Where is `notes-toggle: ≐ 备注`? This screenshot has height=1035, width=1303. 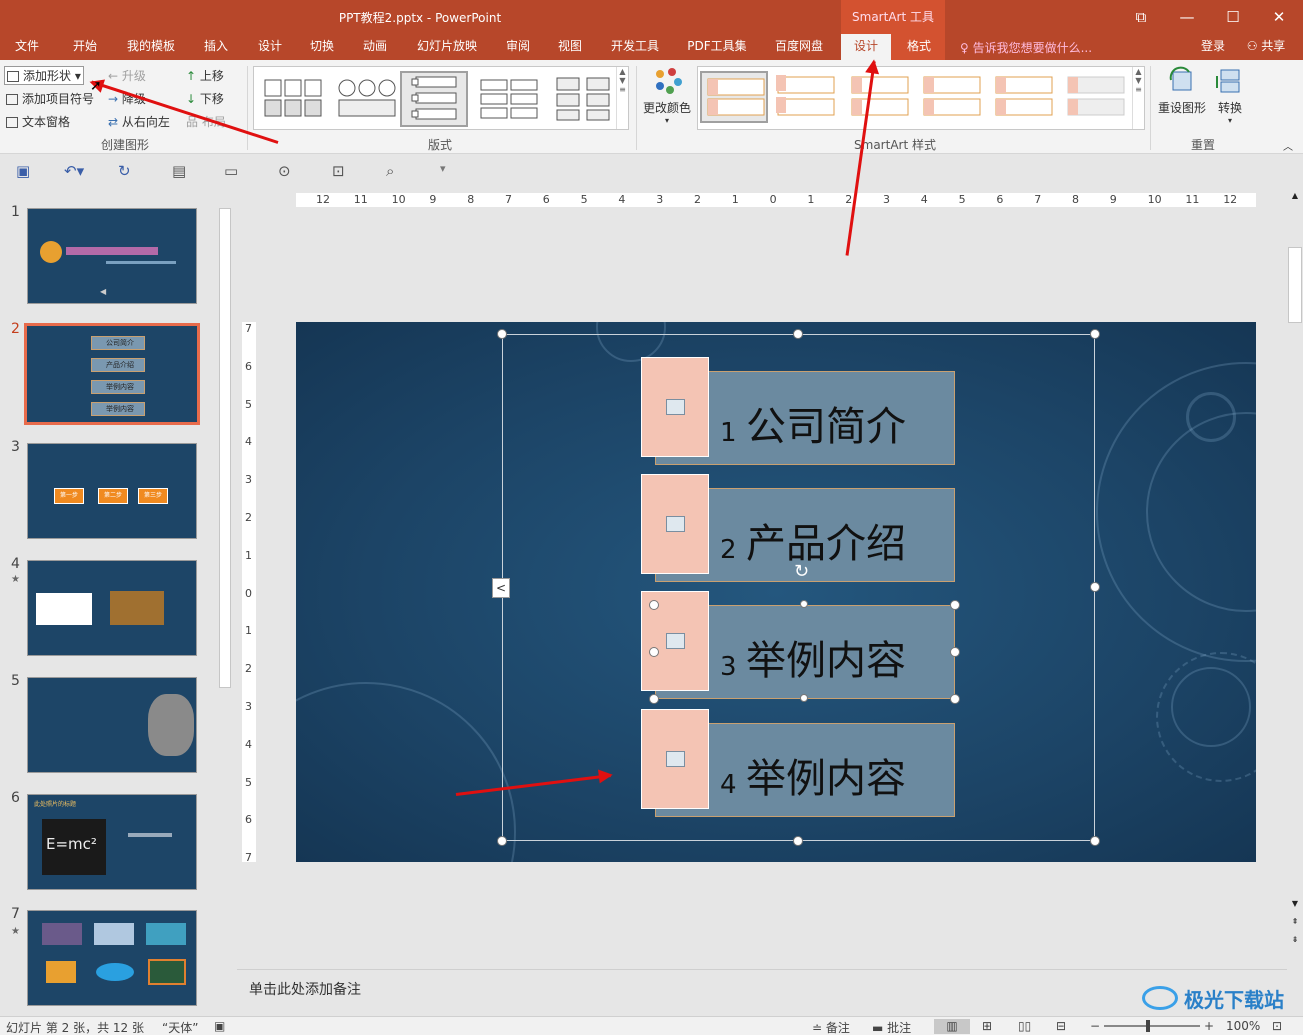
notes-toggle: ≐ 备注 is located at coordinates (831, 1027).